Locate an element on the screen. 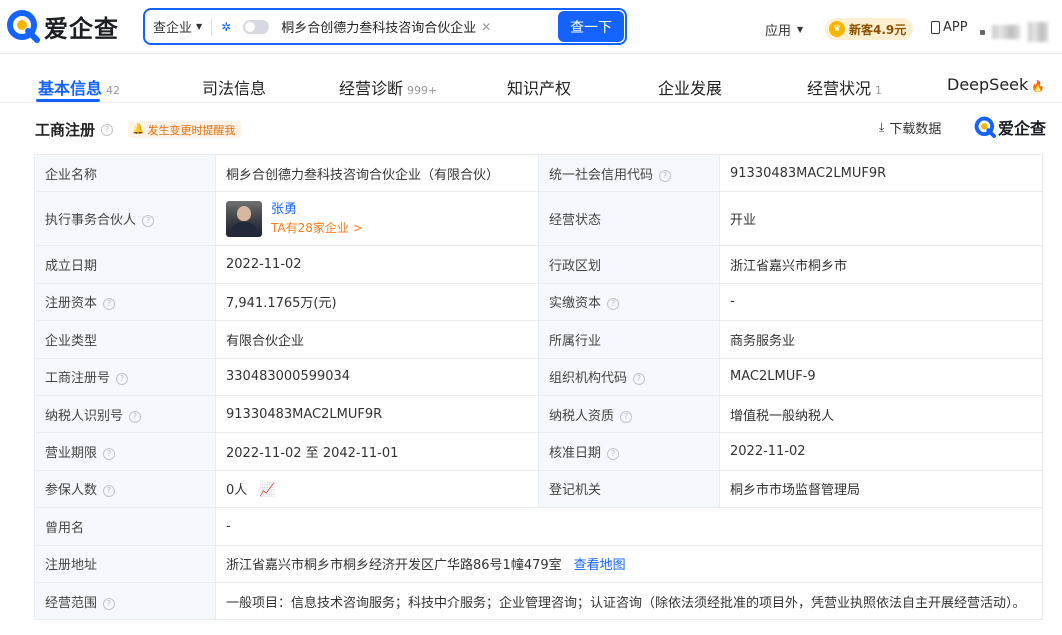 The width and height of the screenshot is (1062, 635). tab-judicial: 司法信息 is located at coordinates (234, 87).